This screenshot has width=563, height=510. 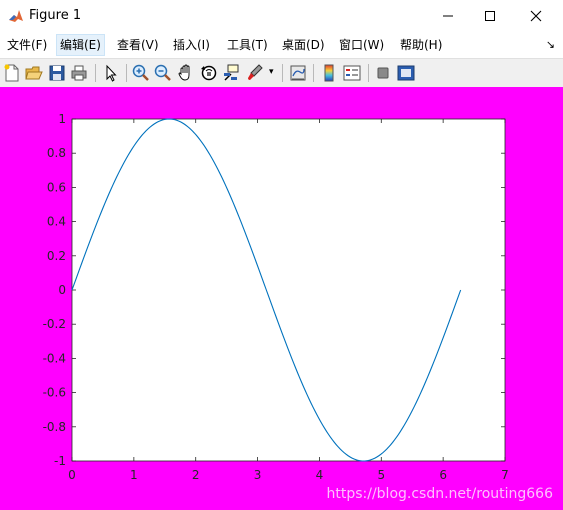 What do you see at coordinates (56, 153) in the screenshot?
I see `y-tick-label: 0.8` at bounding box center [56, 153].